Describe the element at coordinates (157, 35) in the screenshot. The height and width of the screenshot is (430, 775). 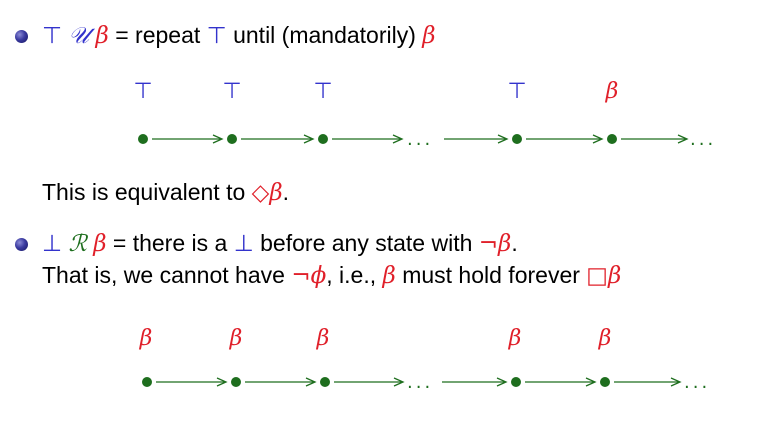
I see `until-text-1: = repeat` at that location.